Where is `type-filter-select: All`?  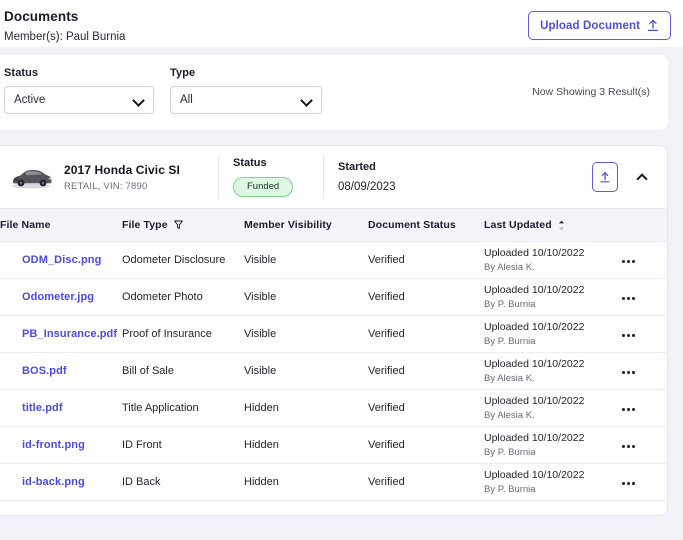
type-filter-select: All is located at coordinates (246, 100).